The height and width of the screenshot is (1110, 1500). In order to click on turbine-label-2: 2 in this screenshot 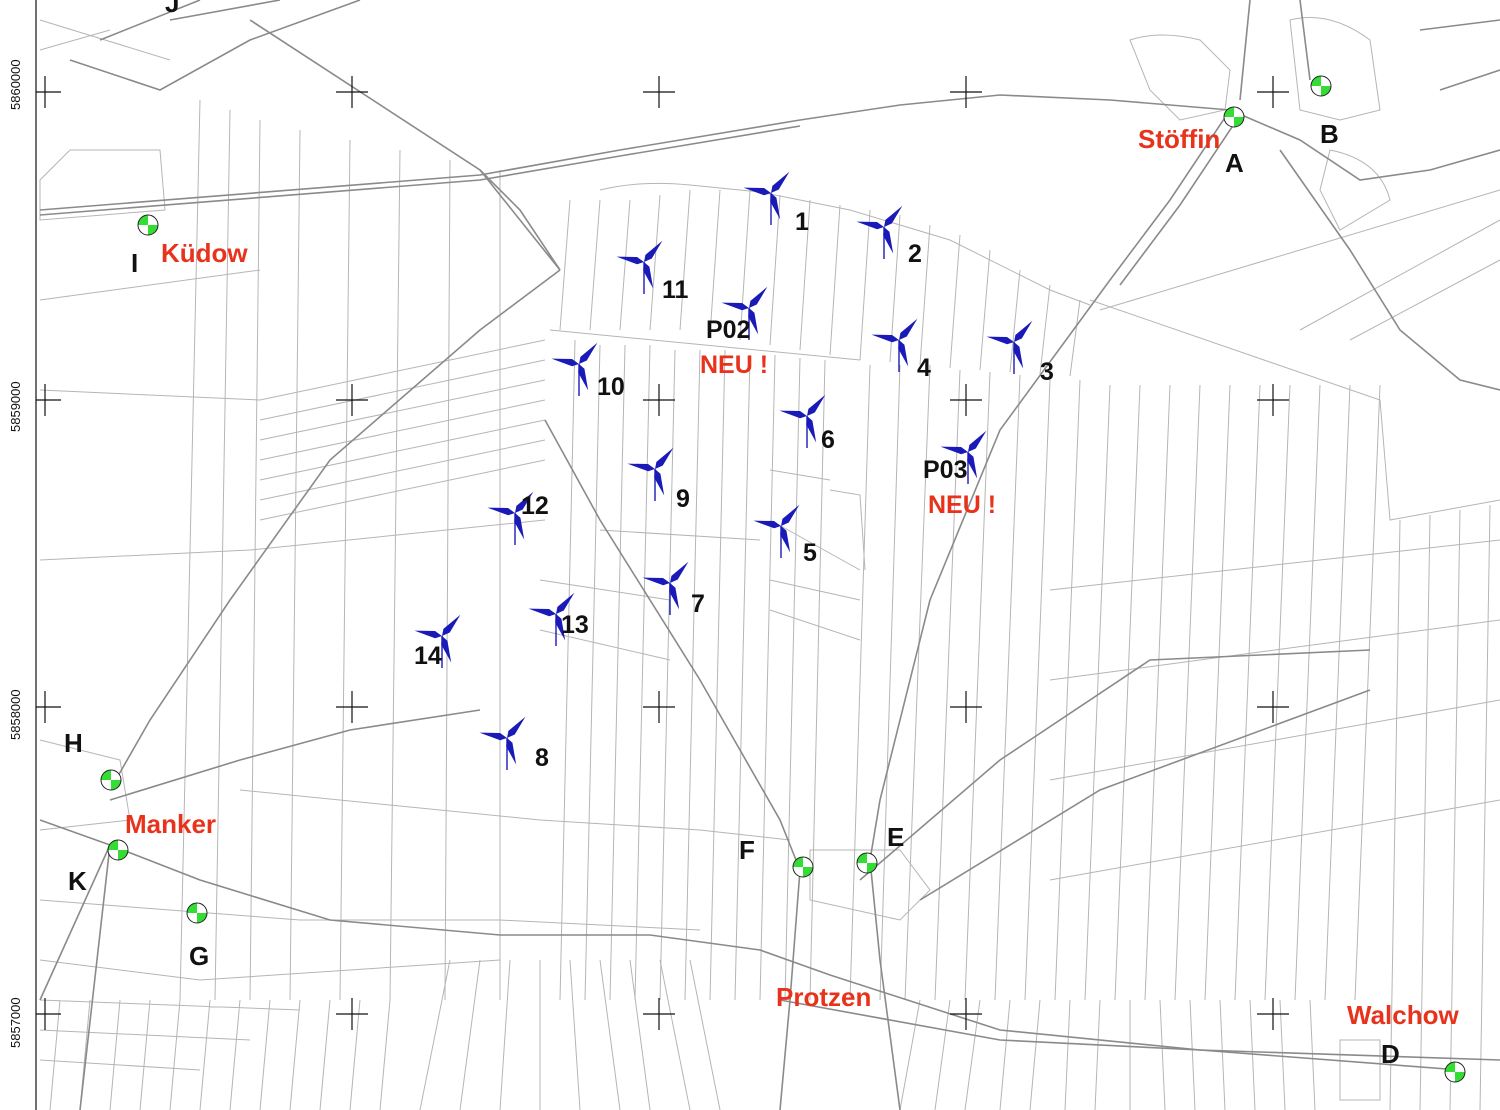, I will do `click(915, 254)`.